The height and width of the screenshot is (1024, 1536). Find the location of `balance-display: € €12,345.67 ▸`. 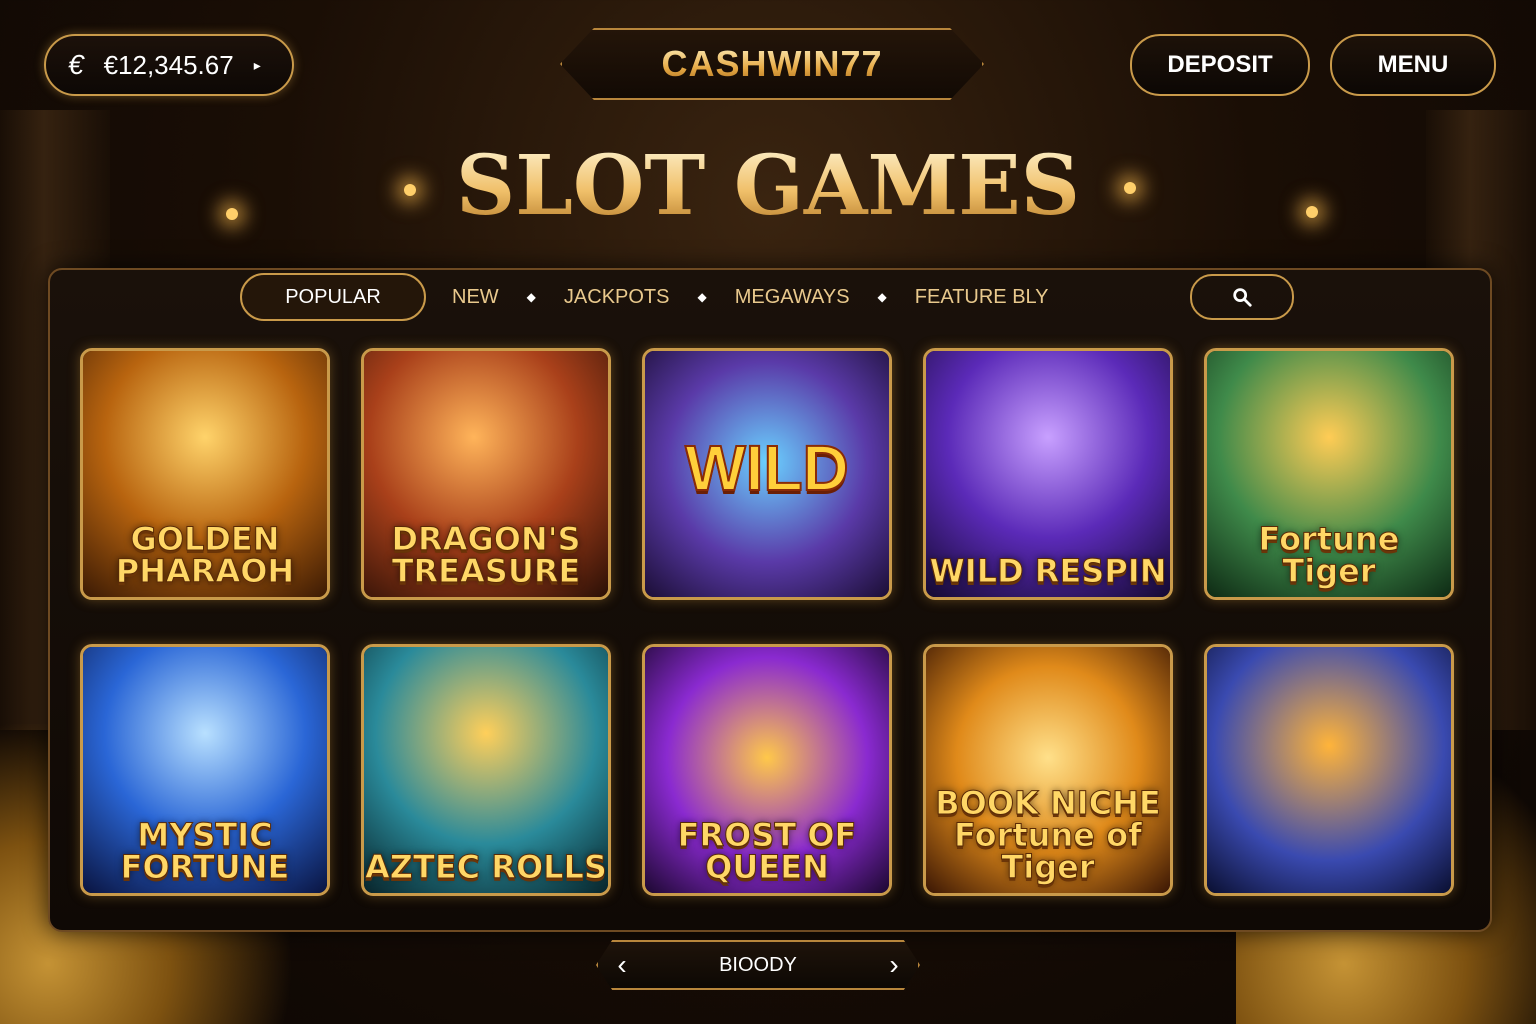

balance-display: € €12,345.67 ▸ is located at coordinates (169, 65).